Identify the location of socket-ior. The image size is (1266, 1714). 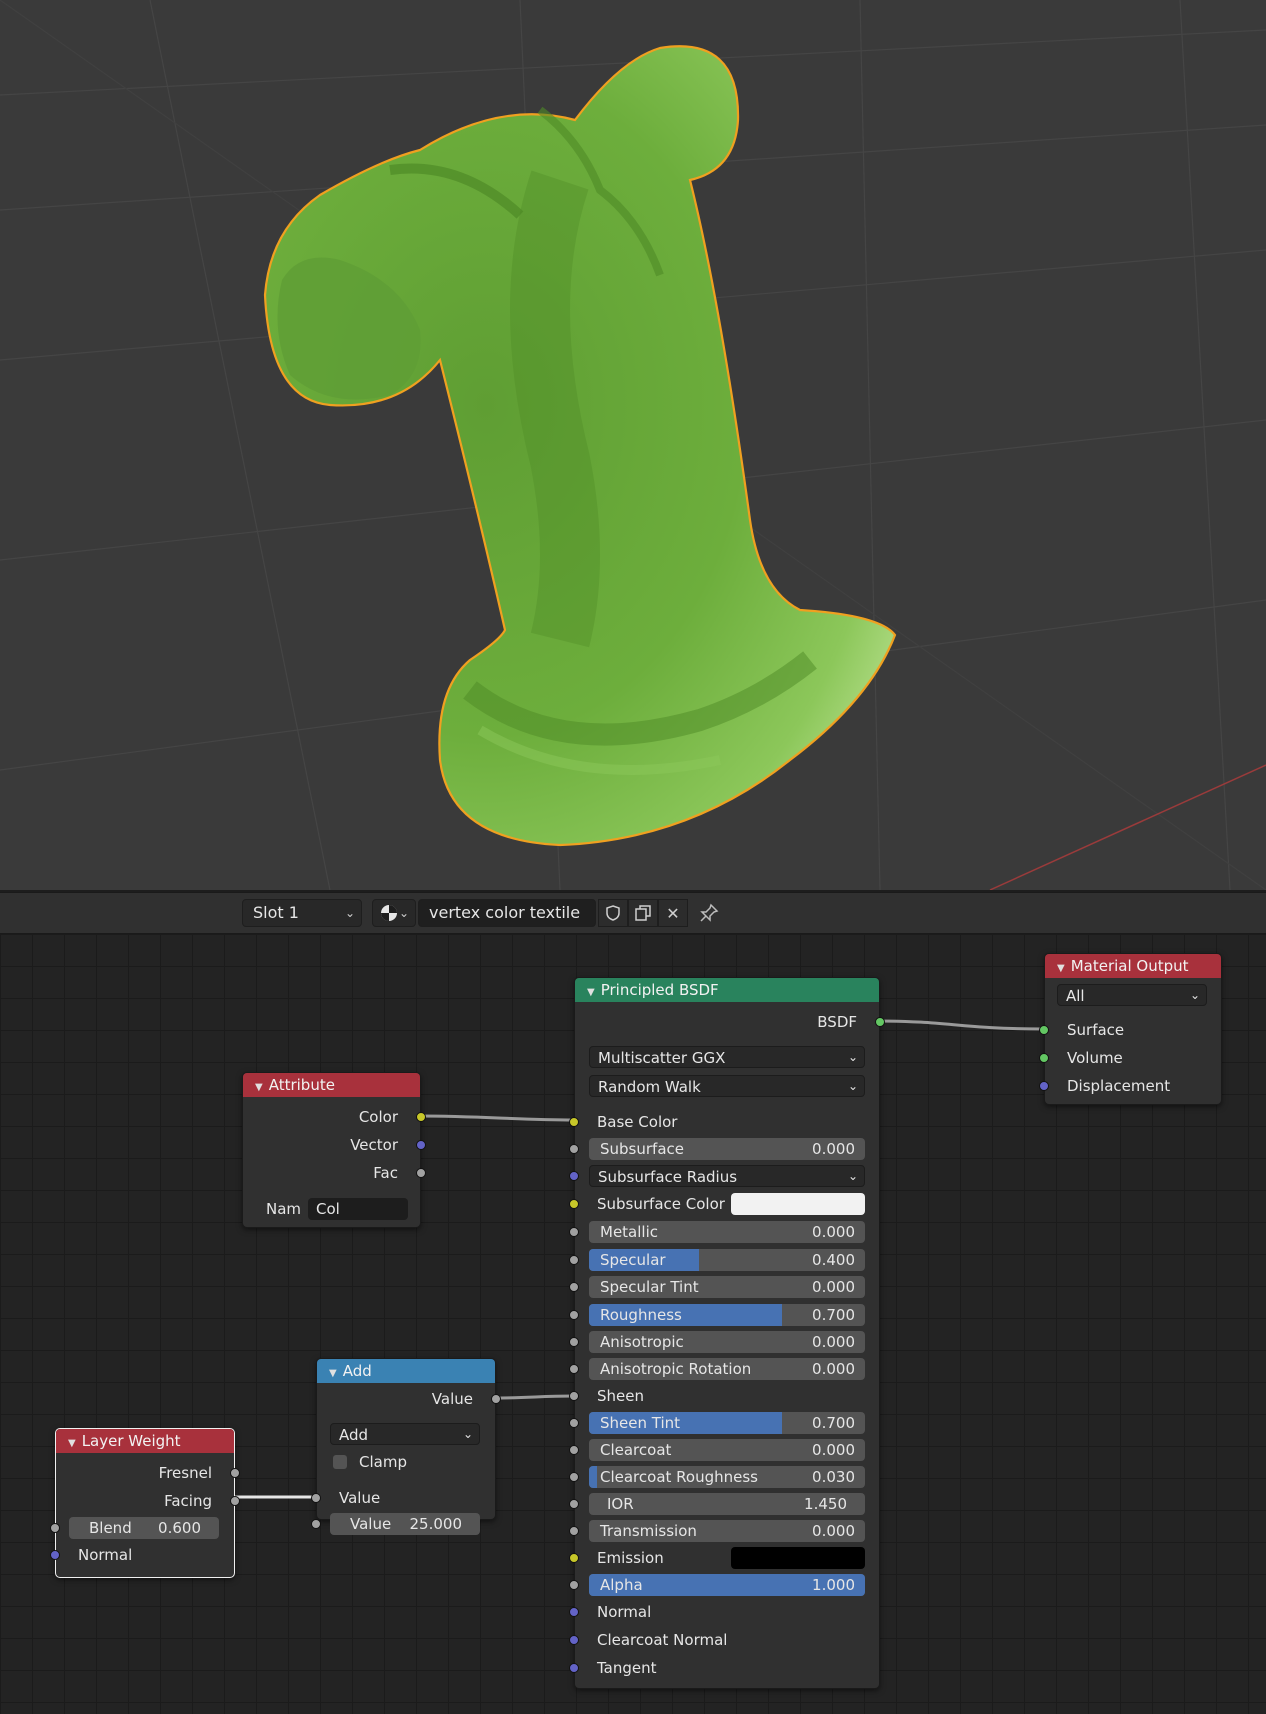
(574, 1504).